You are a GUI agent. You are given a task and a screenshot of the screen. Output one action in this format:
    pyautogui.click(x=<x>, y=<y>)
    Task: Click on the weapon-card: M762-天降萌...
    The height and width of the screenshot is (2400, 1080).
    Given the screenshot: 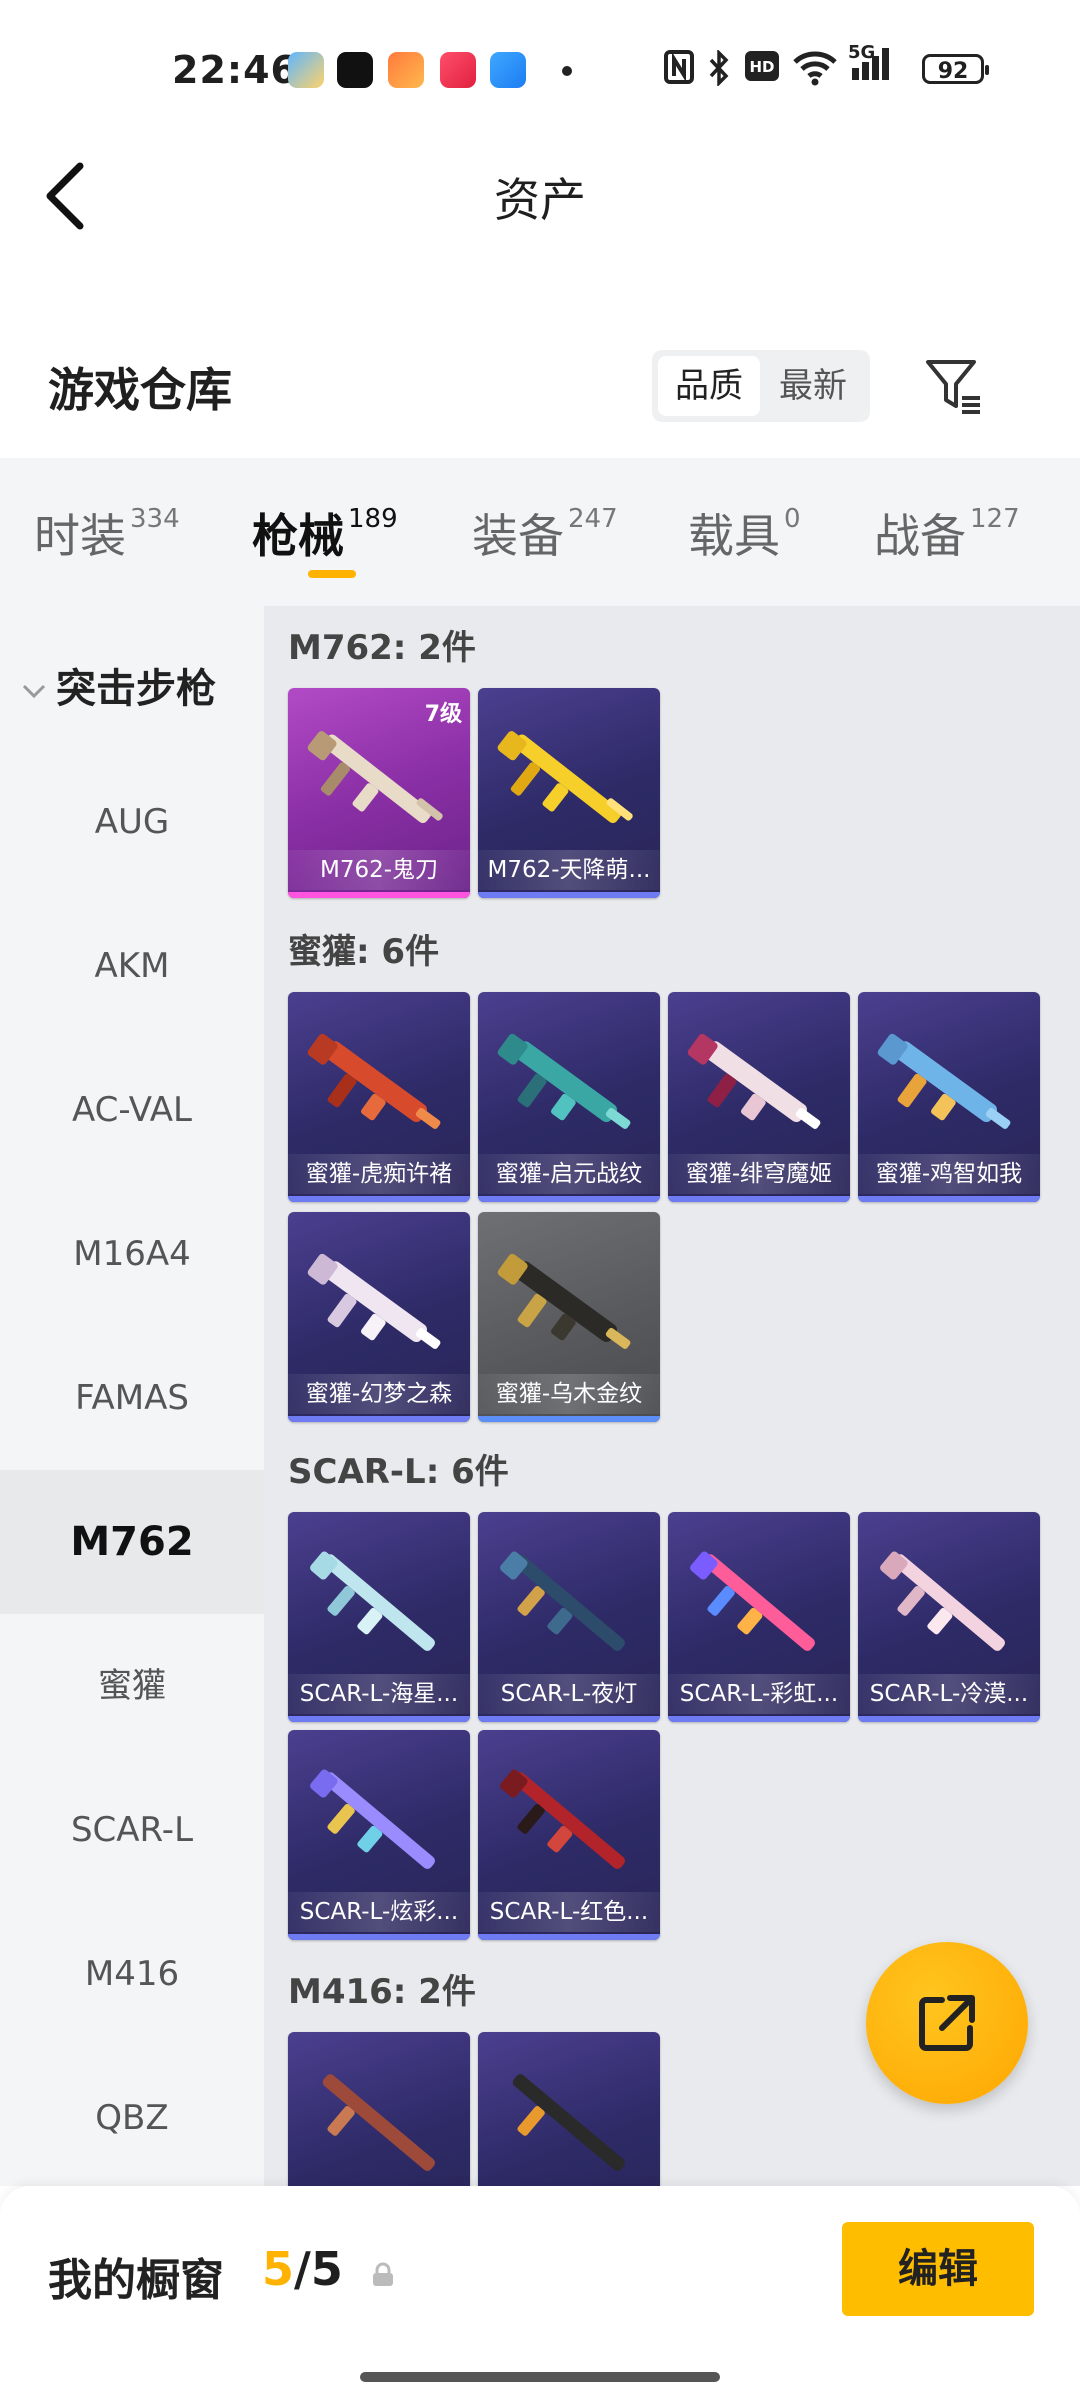 What is the action you would take?
    pyautogui.click(x=569, y=793)
    